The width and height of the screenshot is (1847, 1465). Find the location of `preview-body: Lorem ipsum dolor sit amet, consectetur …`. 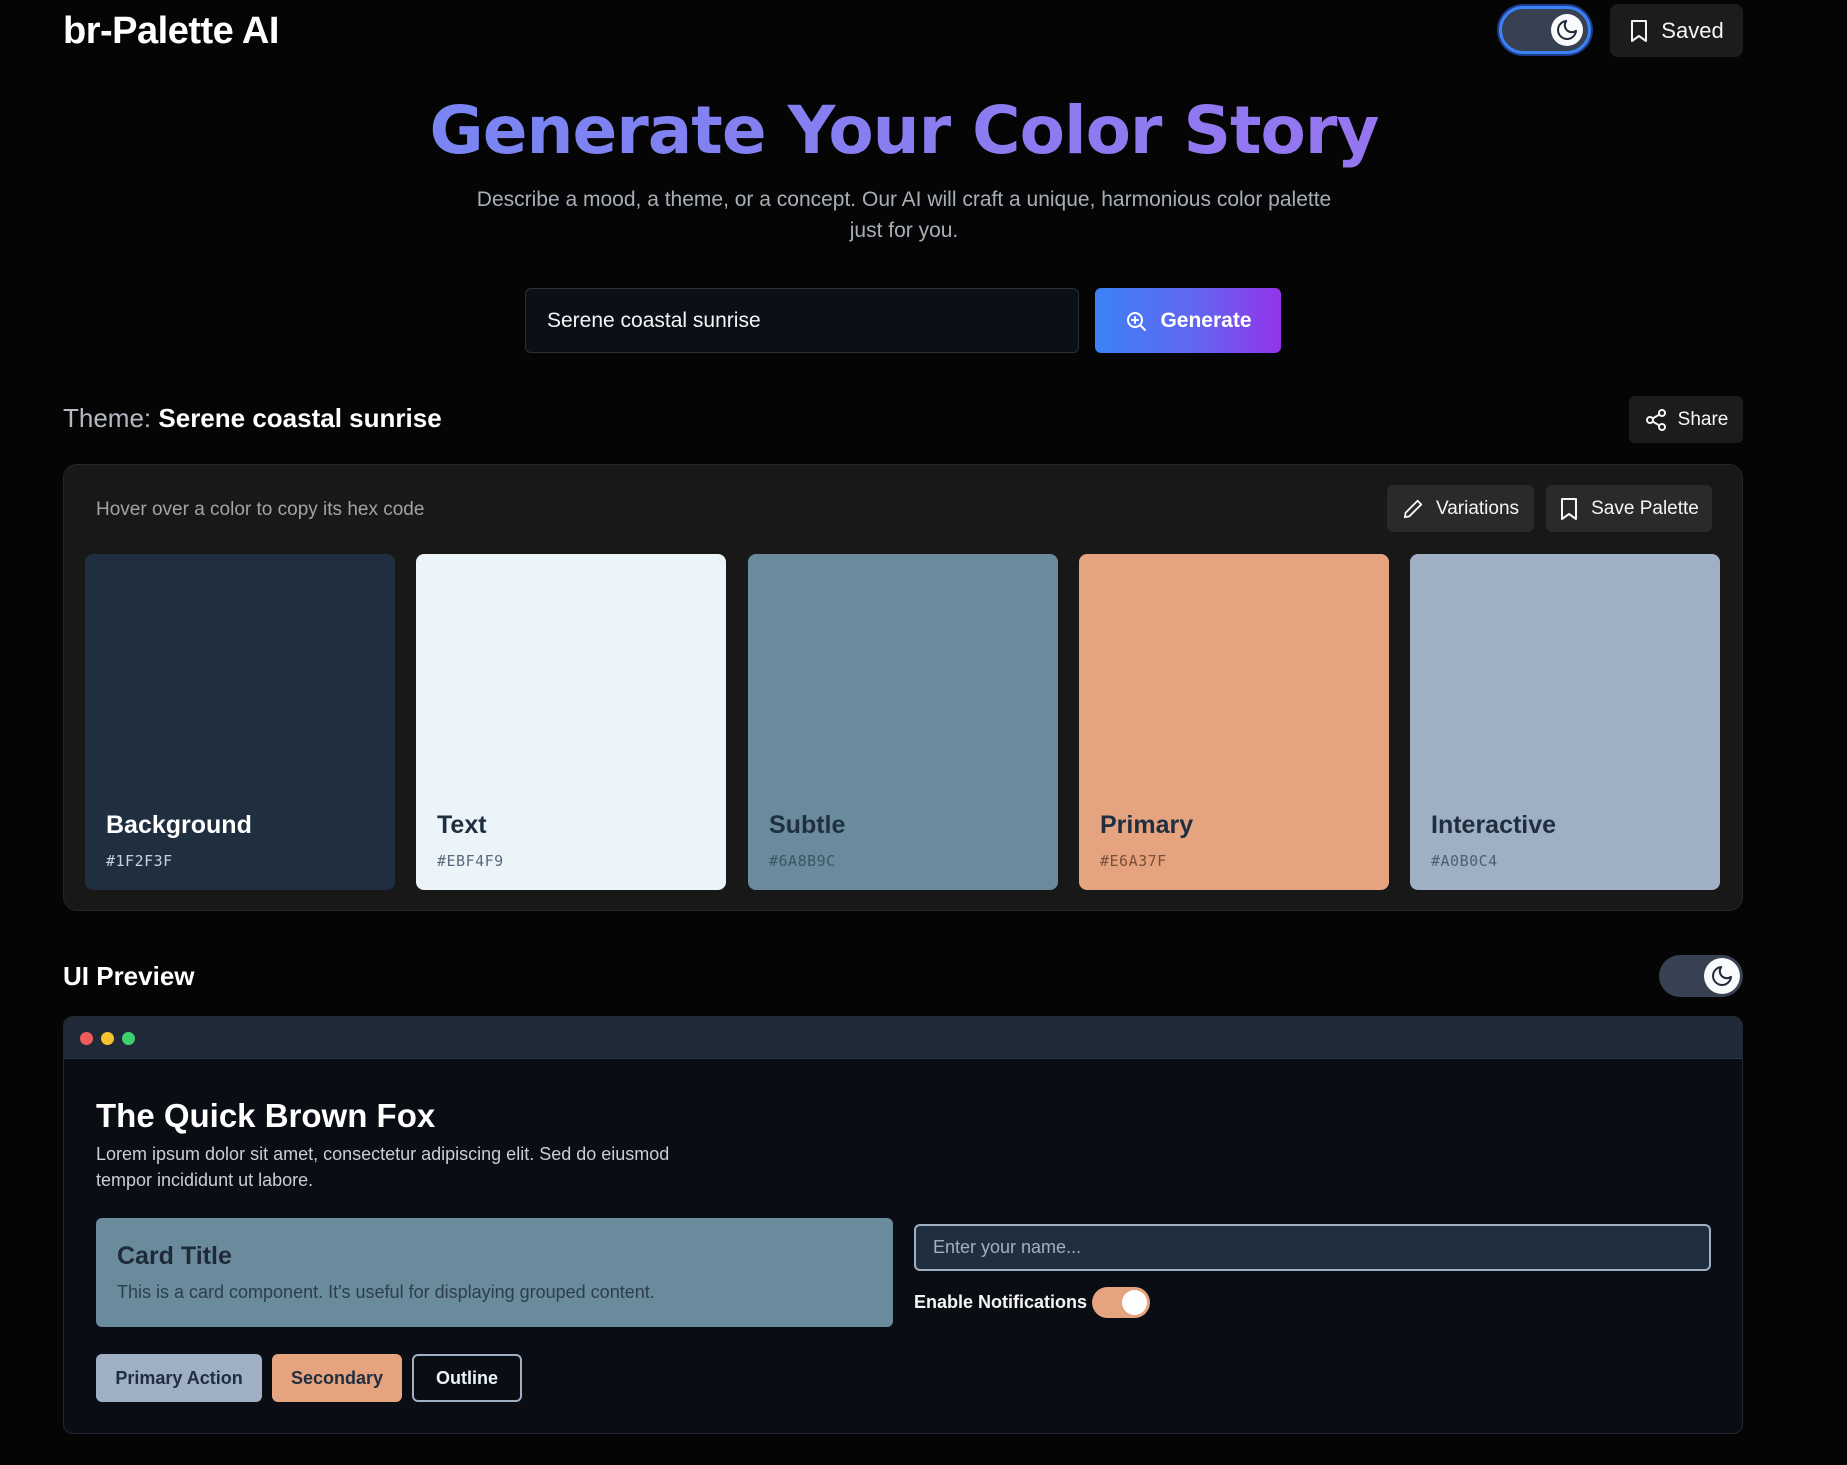

preview-body: Lorem ipsum dolor sit amet, consectetur … is located at coordinates (383, 1167).